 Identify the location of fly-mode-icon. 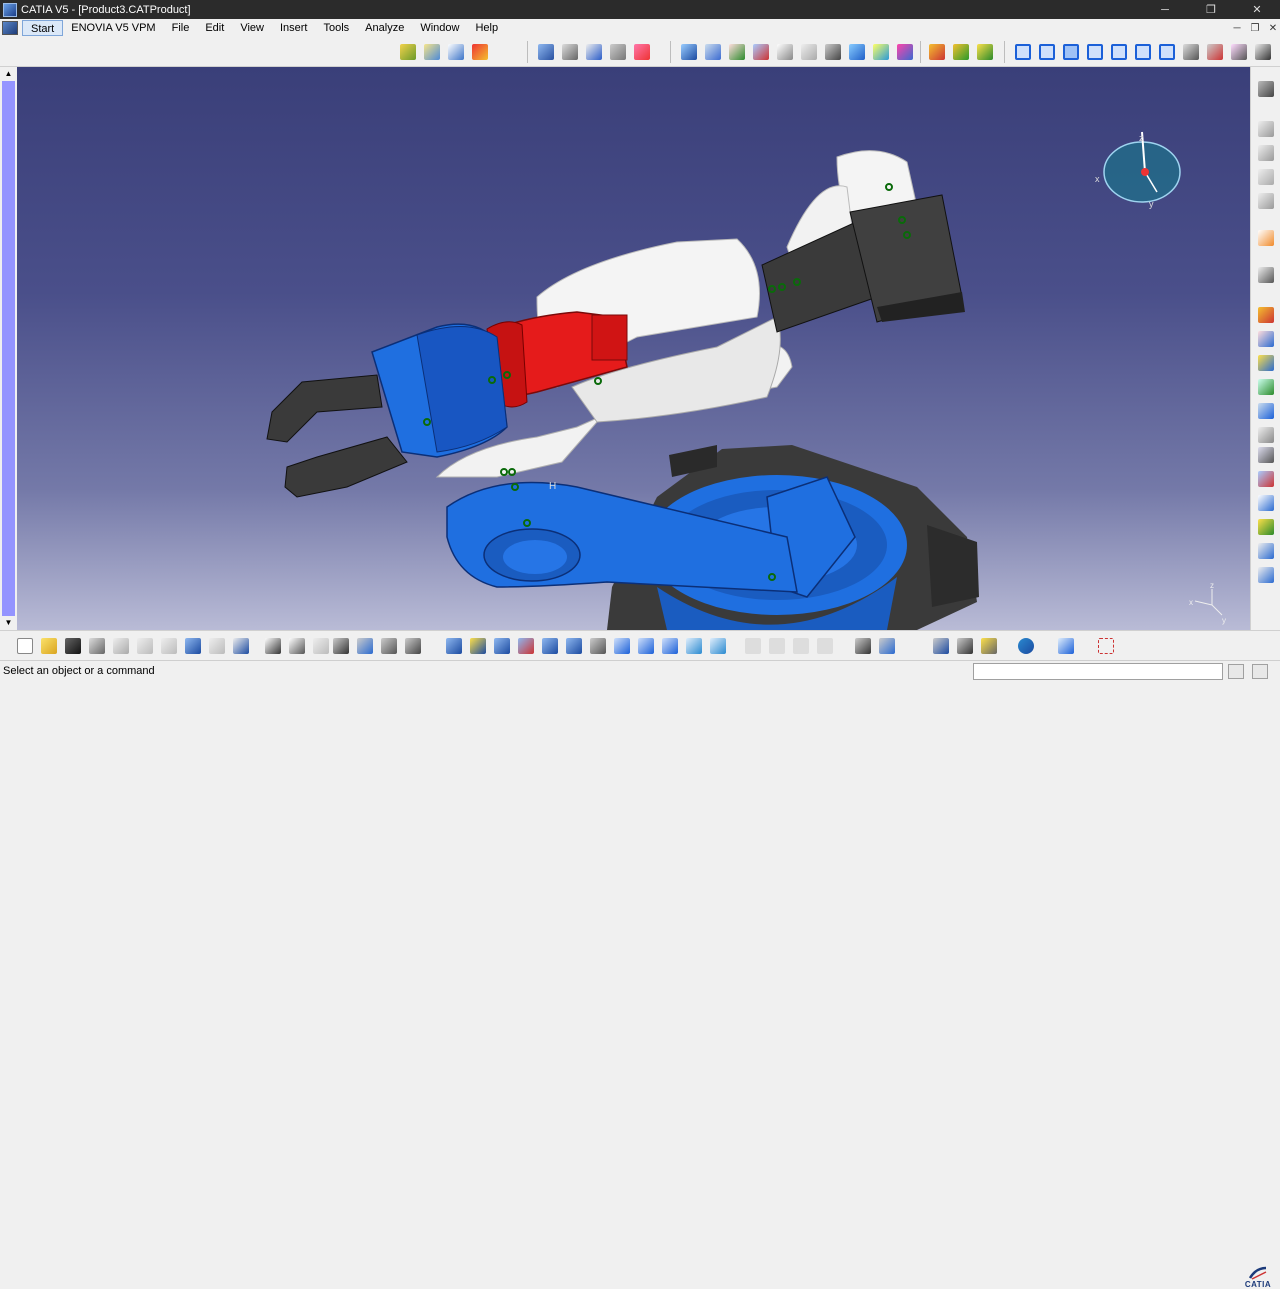
(454, 646).